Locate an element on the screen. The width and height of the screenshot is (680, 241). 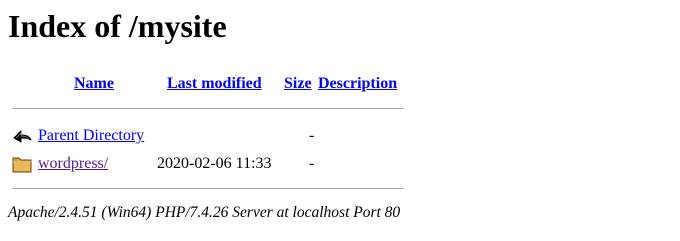
footer-divider is located at coordinates (208, 188).